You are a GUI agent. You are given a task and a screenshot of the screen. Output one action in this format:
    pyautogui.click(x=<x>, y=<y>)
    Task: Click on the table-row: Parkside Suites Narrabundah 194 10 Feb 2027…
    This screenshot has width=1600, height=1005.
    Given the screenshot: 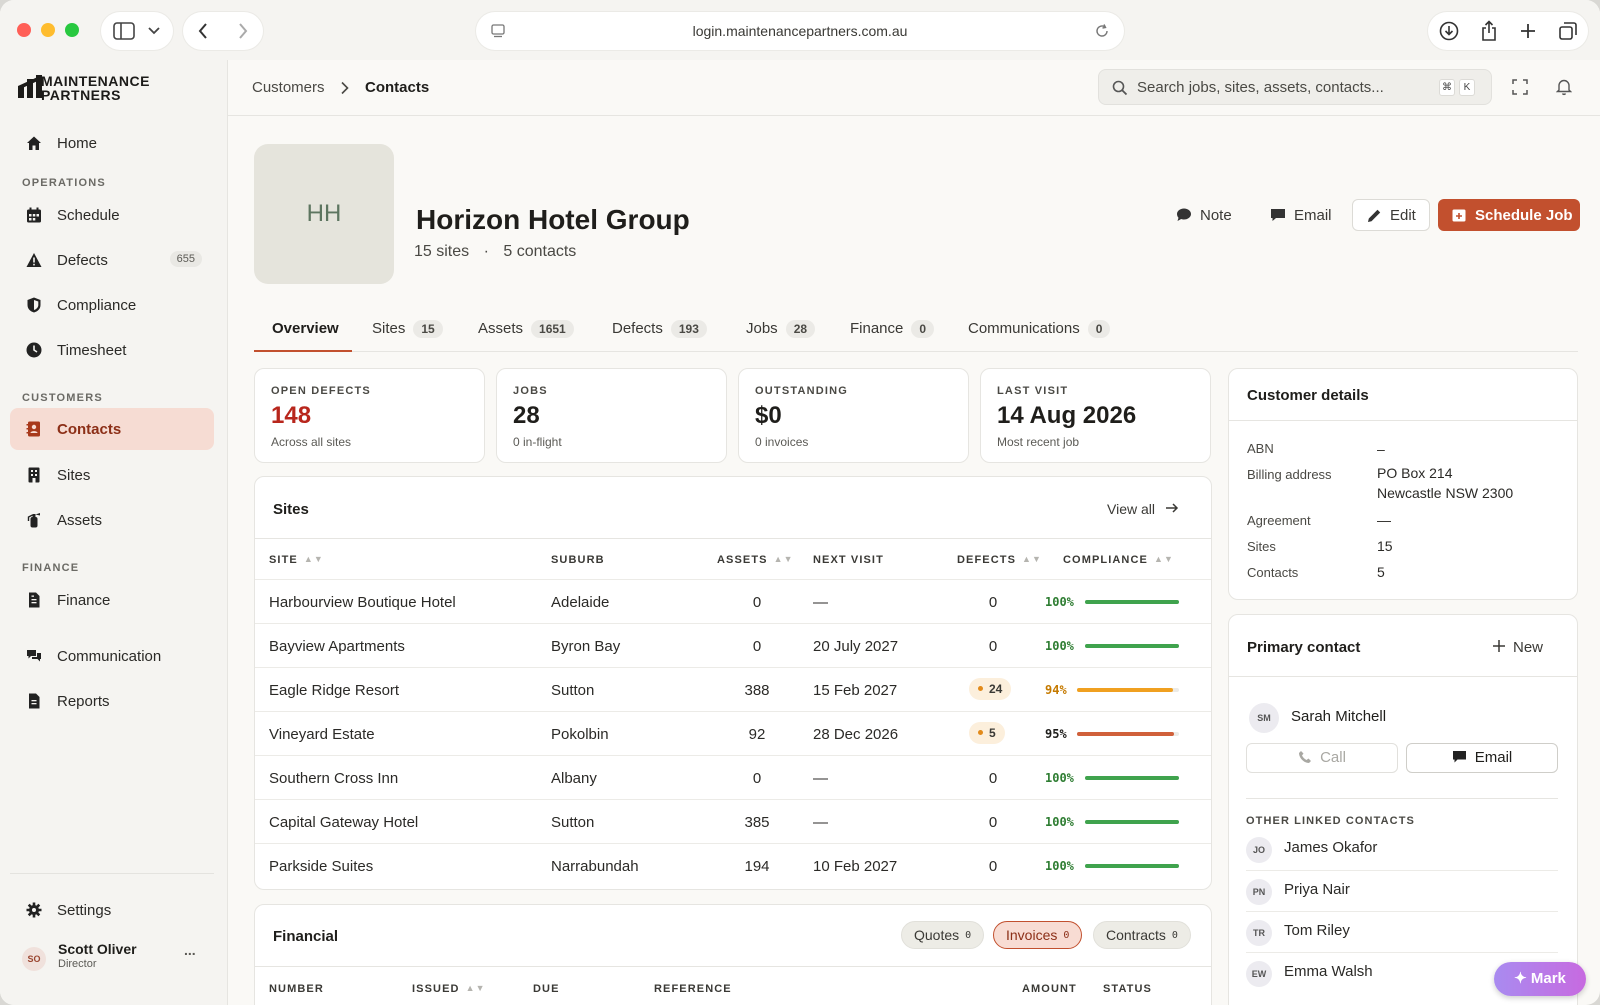 What is the action you would take?
    pyautogui.click(x=733, y=865)
    